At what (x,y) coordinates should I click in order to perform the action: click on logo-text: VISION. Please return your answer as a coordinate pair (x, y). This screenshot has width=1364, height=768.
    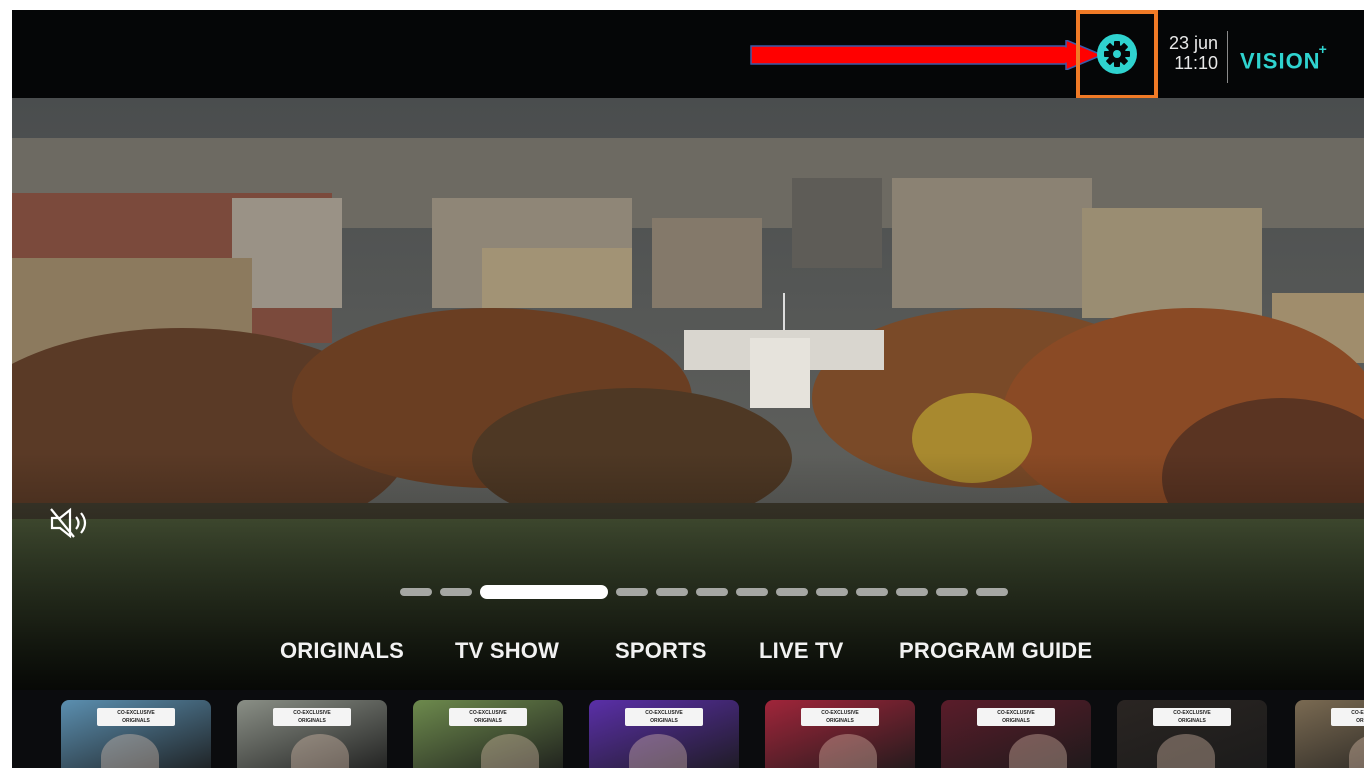
    Looking at the image, I should click on (1280, 61).